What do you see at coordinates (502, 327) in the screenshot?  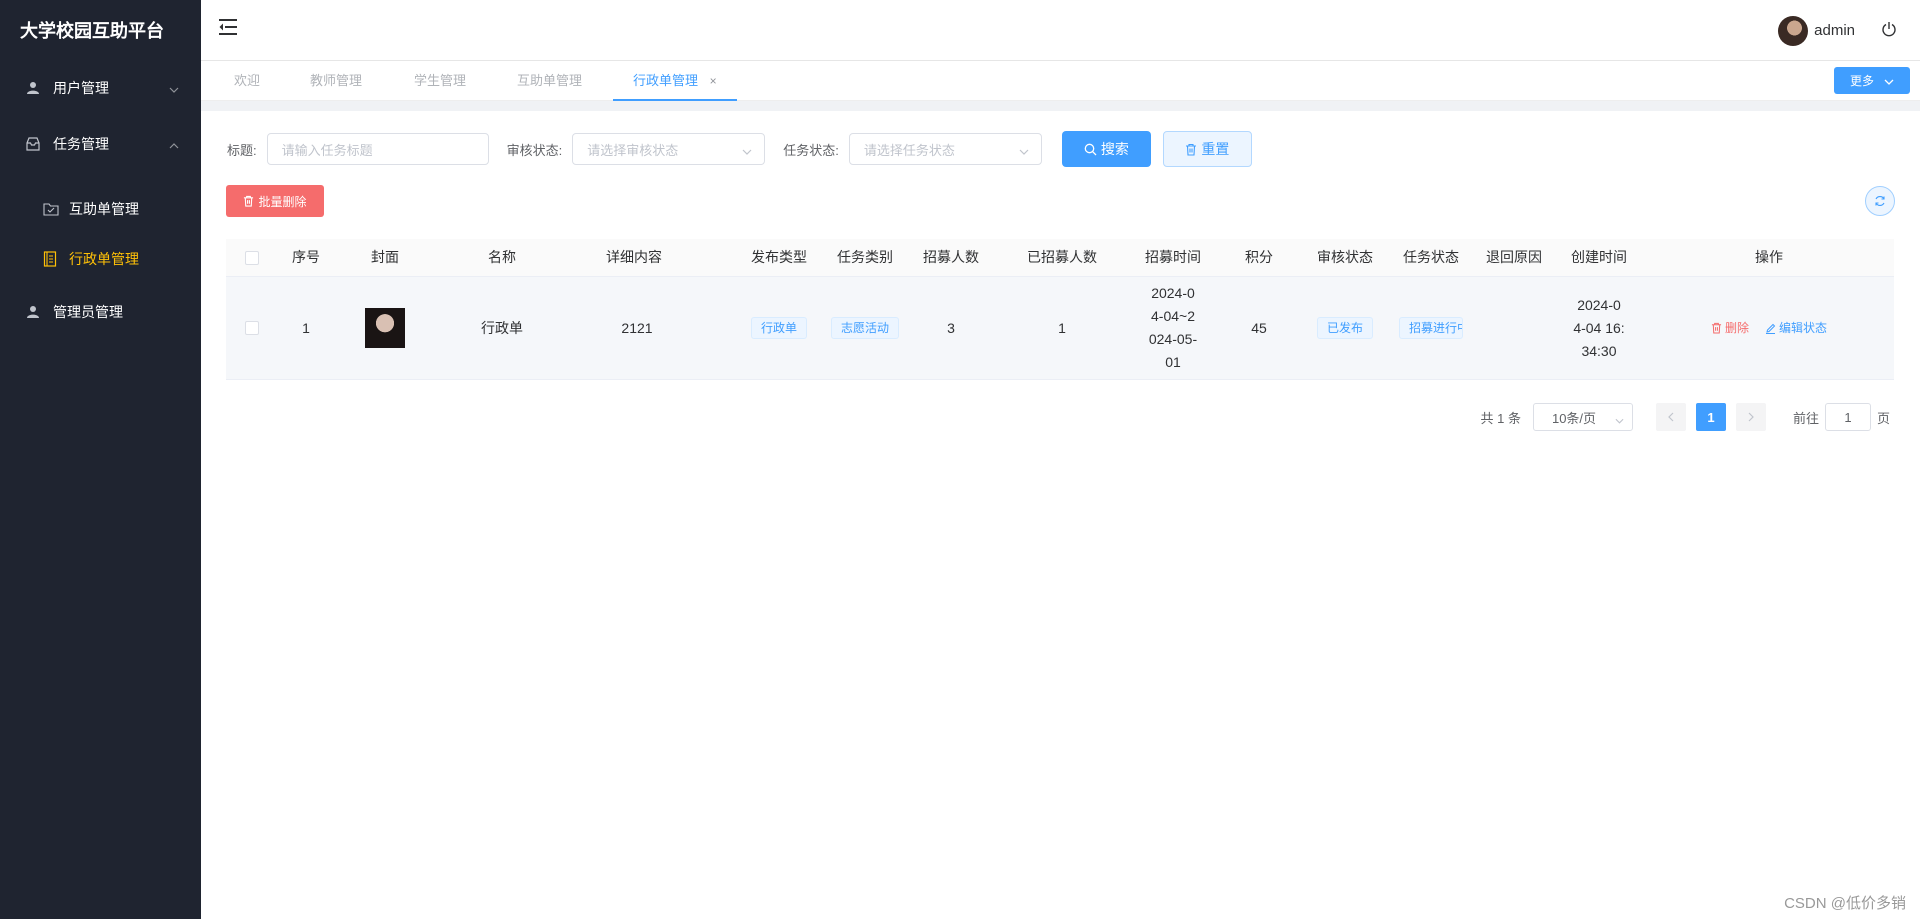 I see `name-cell: 行政单` at bounding box center [502, 327].